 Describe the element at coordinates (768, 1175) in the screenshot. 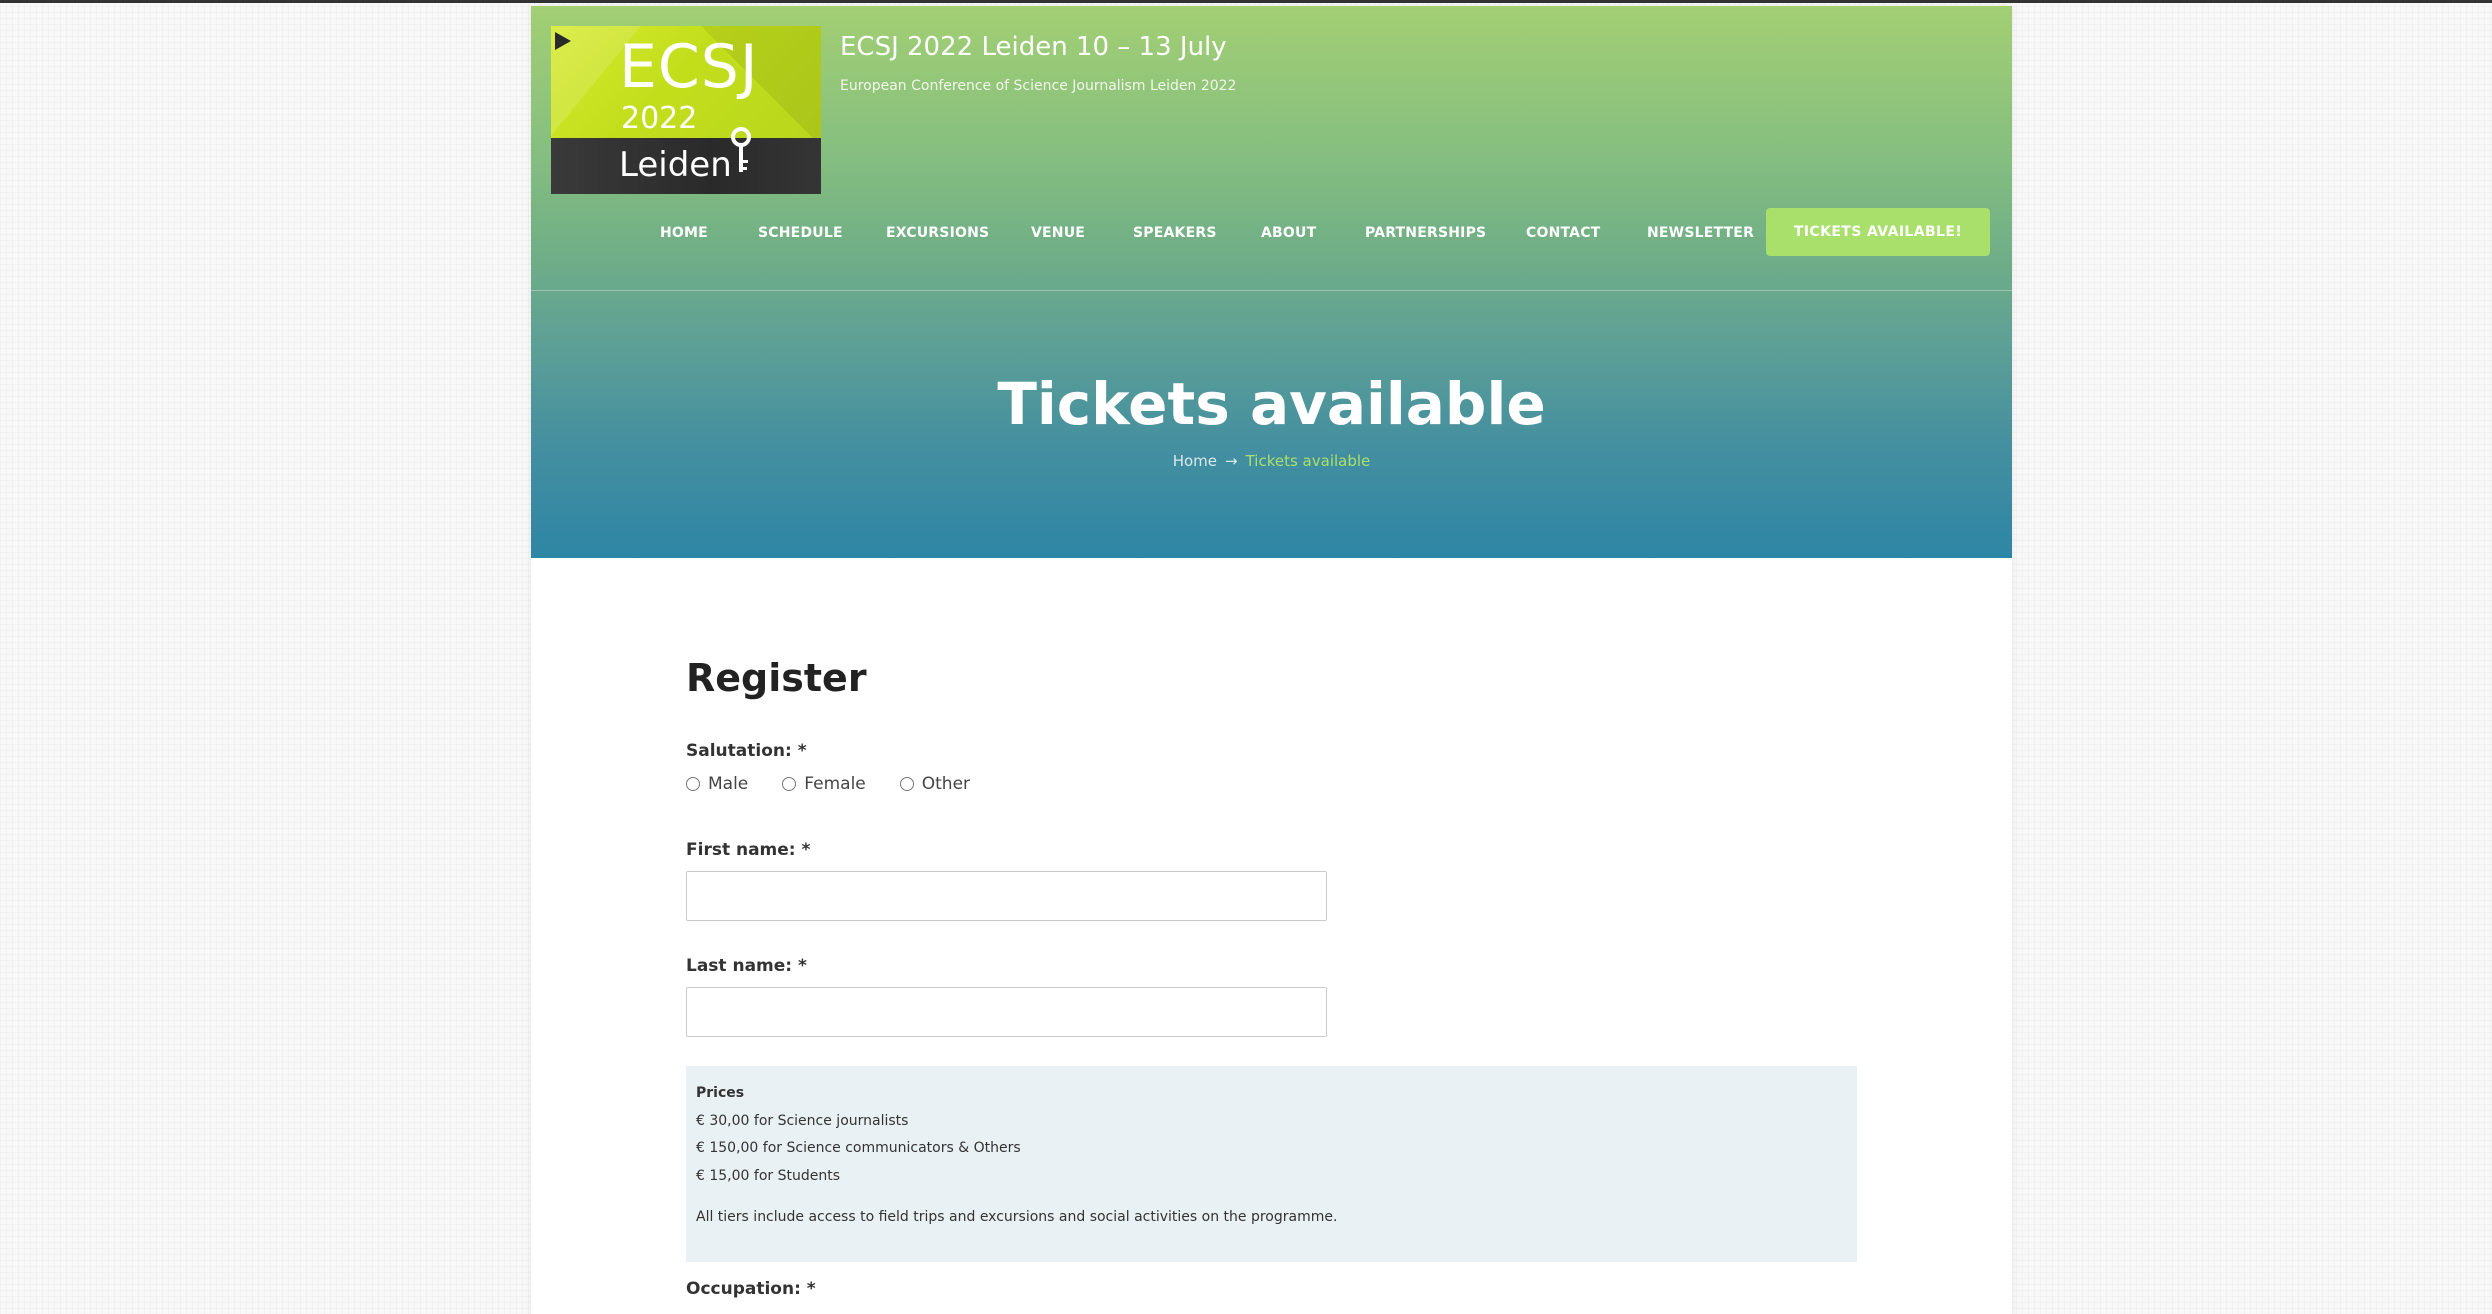

I see `price-line: € 15,00 for Students` at that location.